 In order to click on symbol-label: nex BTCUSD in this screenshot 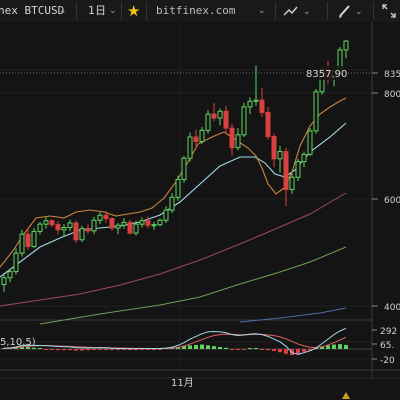, I will do `click(32, 11)`.